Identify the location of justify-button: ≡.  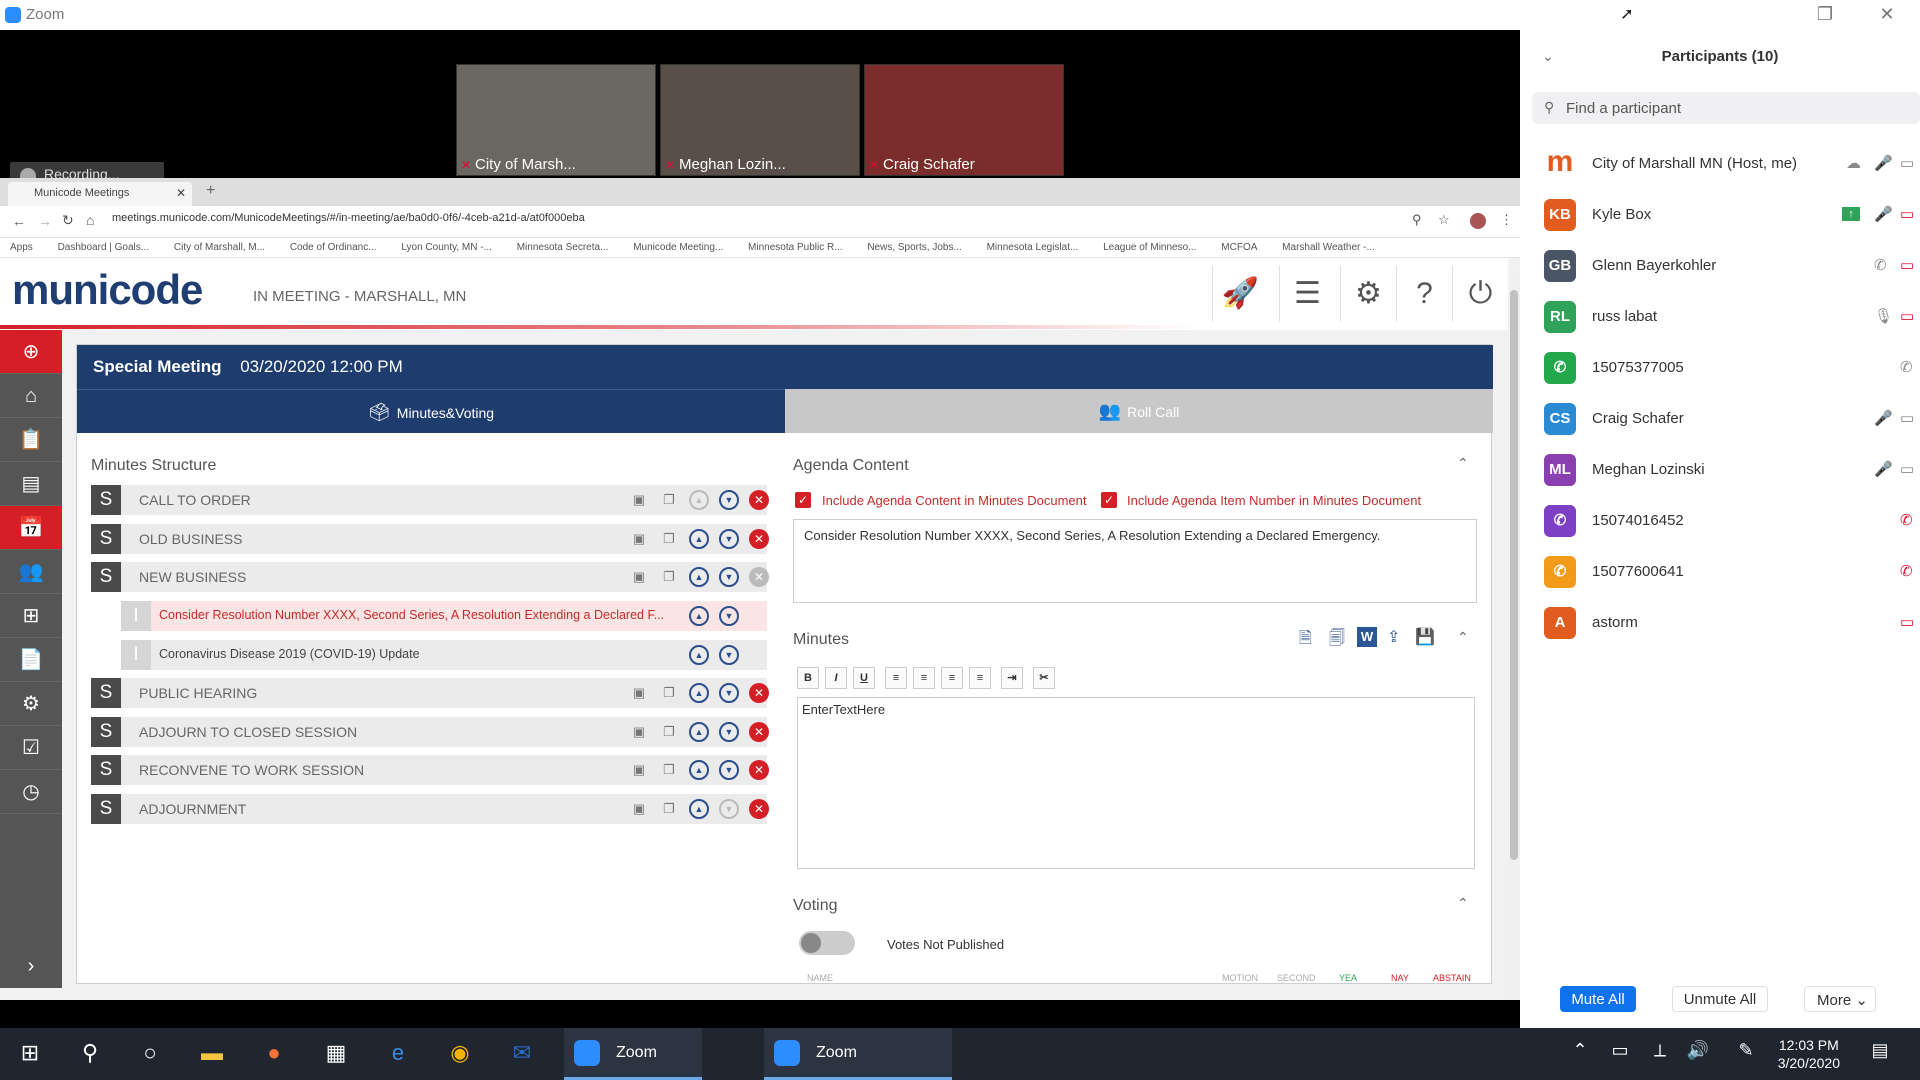
(980, 678).